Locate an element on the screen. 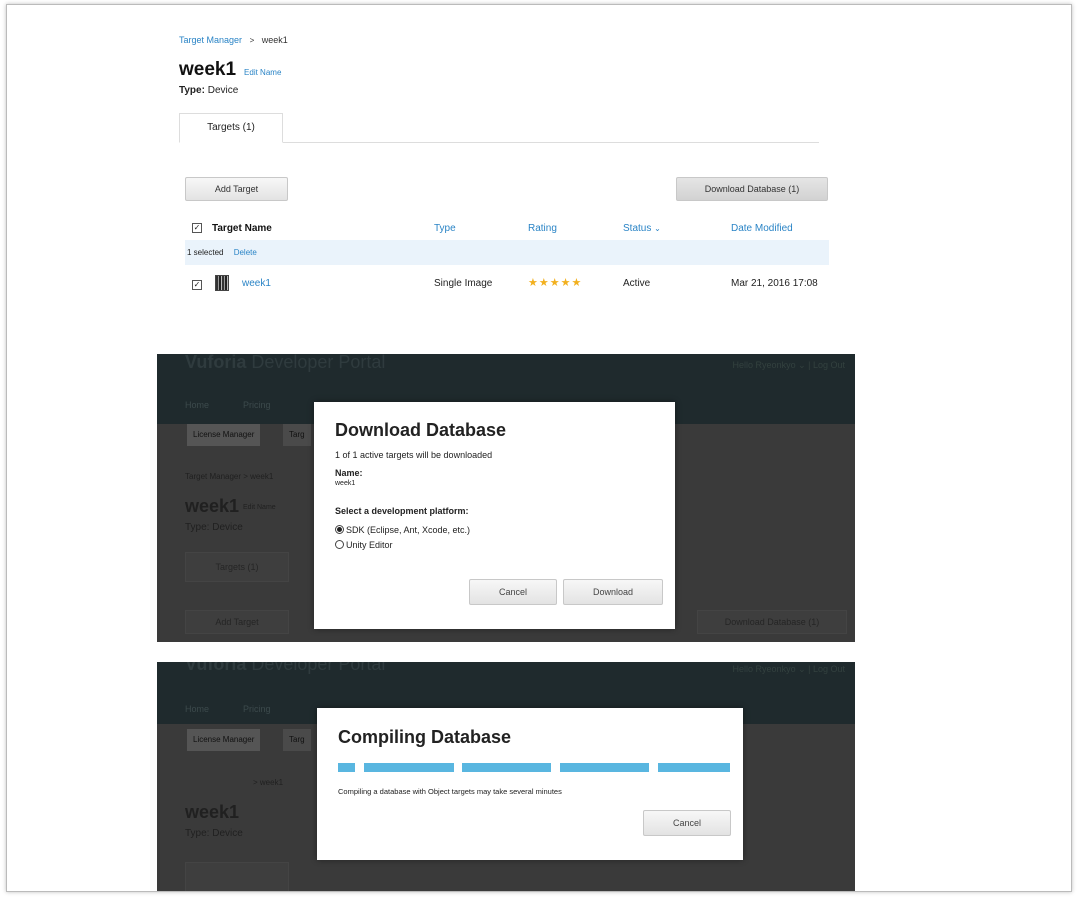 Image resolution: width=1079 pixels, height=898 pixels. type-label: Type: is located at coordinates (192, 90).